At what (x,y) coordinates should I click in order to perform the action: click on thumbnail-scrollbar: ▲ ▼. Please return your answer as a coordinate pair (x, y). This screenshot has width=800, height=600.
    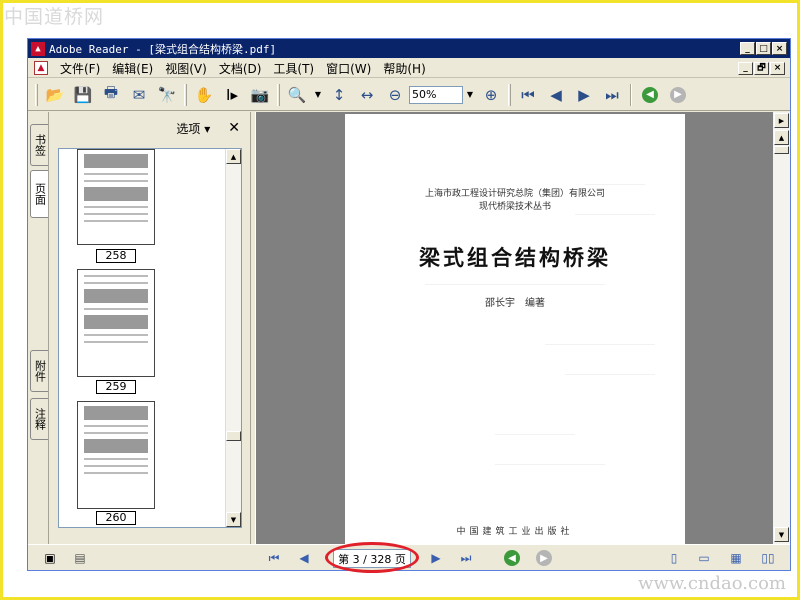
    Looking at the image, I should click on (233, 338).